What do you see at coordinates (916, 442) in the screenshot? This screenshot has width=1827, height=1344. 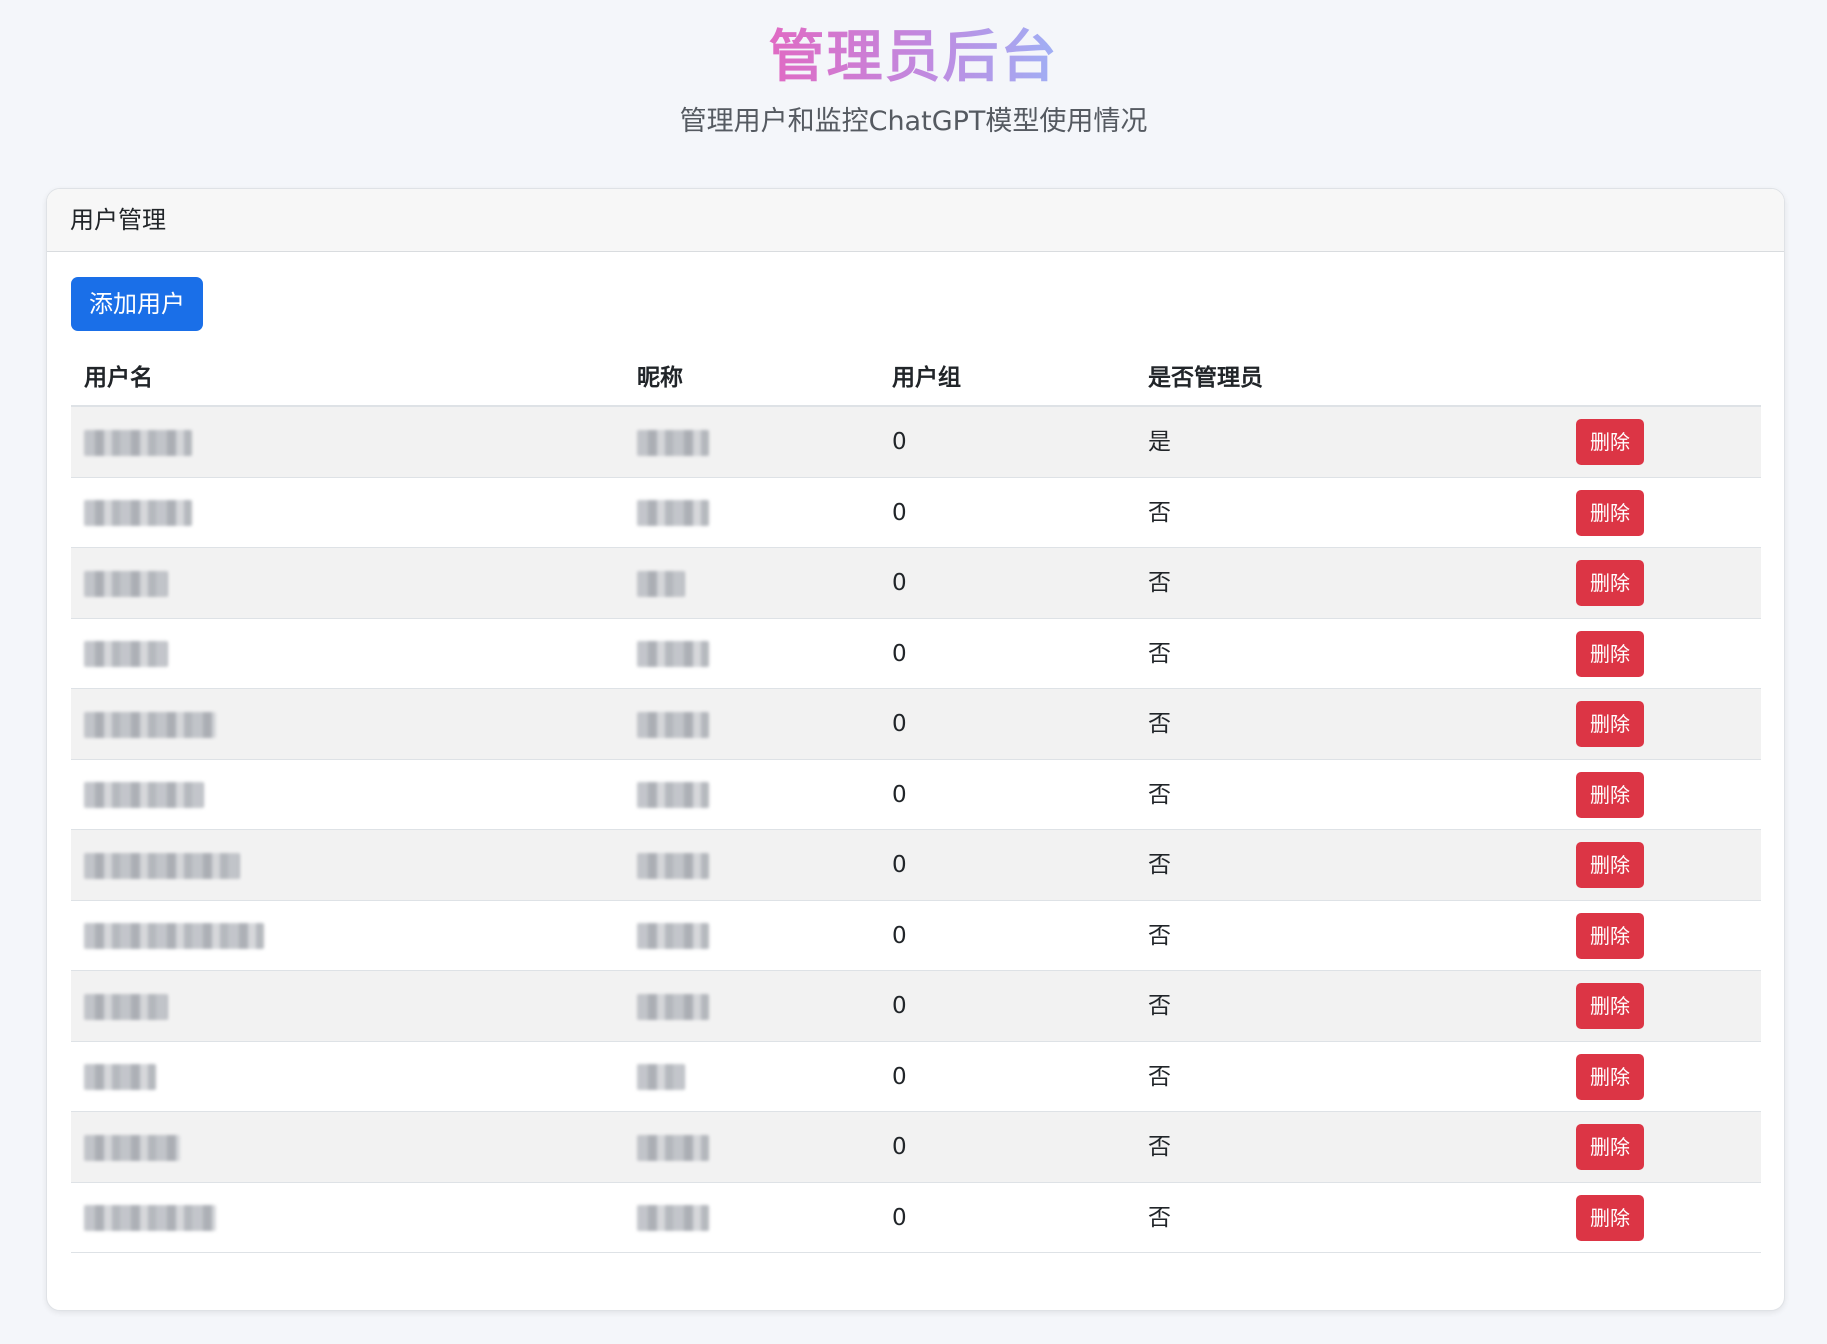 I see `table-row: 0 是 删除` at bounding box center [916, 442].